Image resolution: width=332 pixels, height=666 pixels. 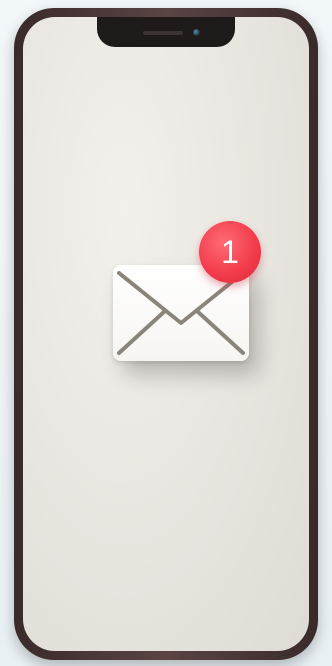 What do you see at coordinates (163, 33) in the screenshot?
I see `earpiece-speaker` at bounding box center [163, 33].